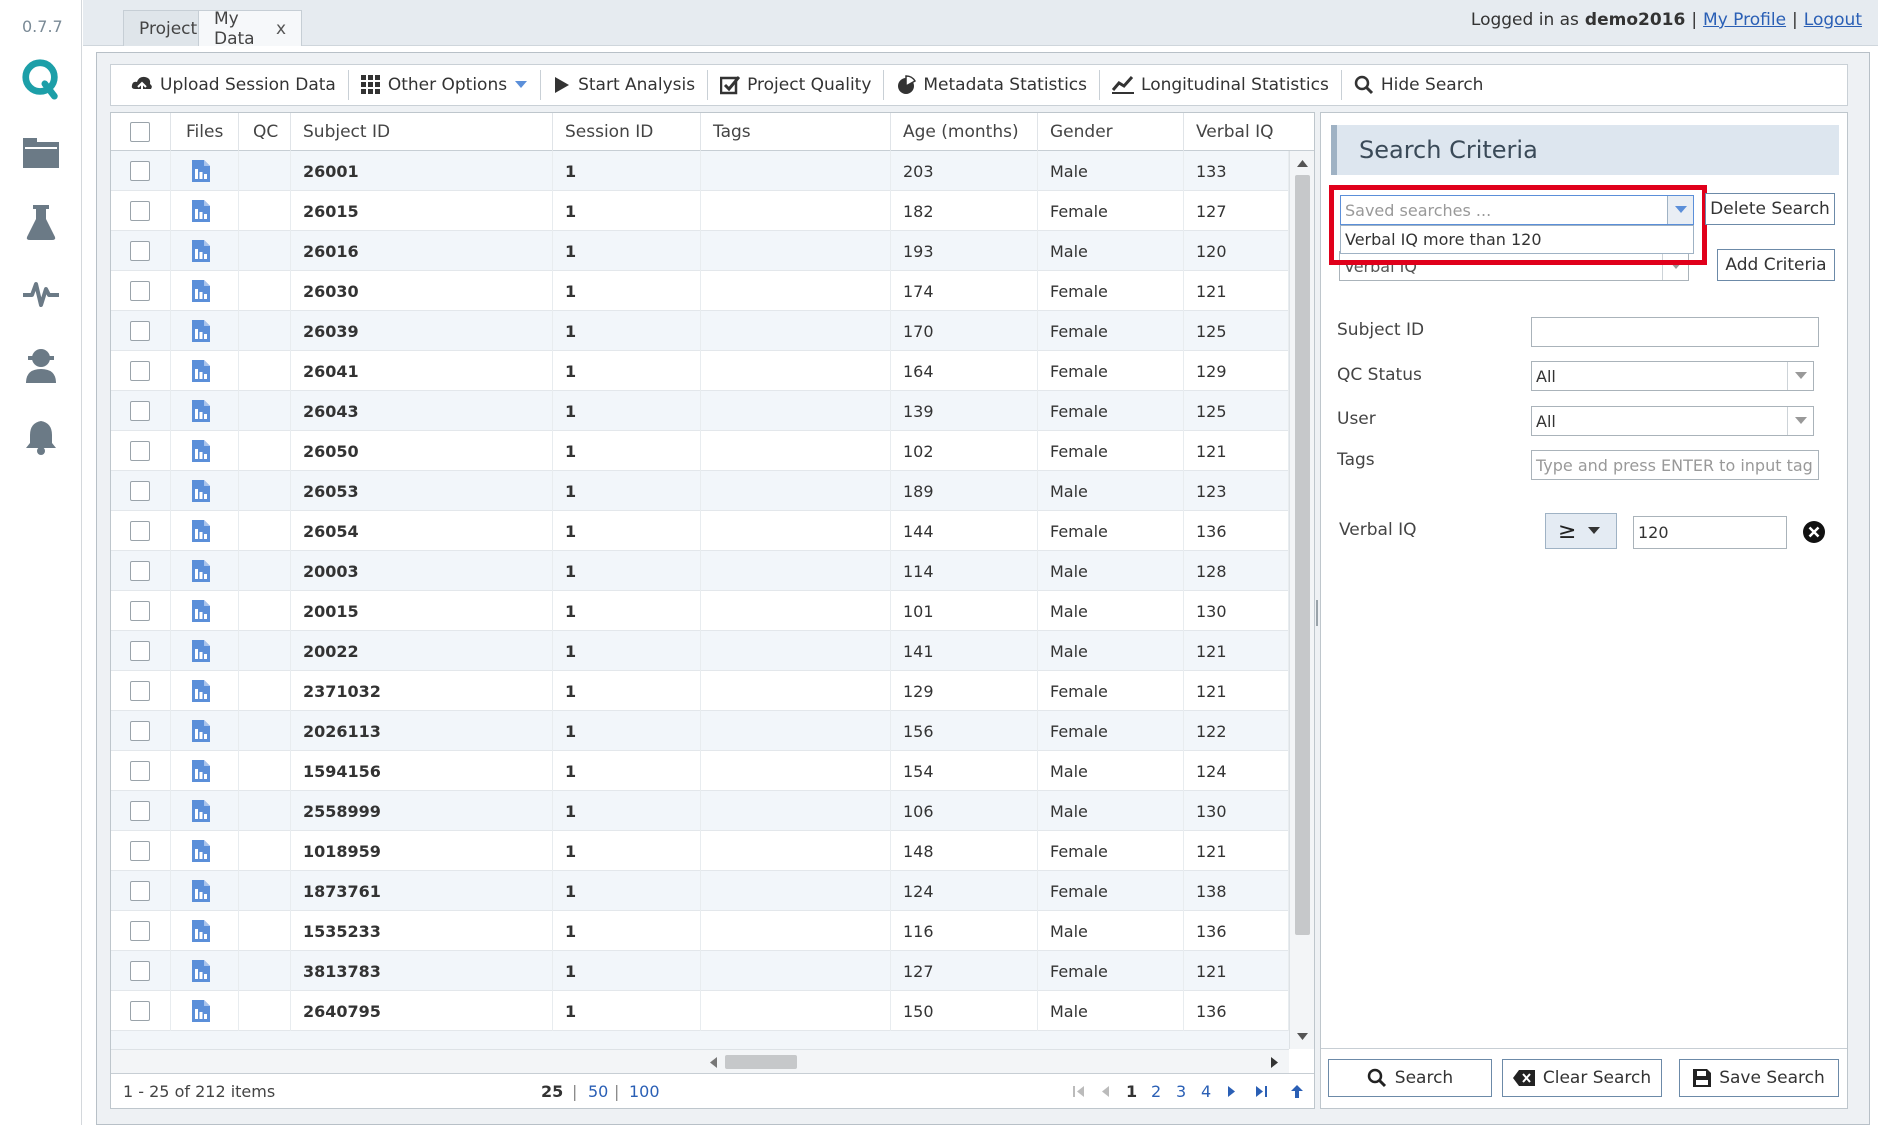 This screenshot has height=1125, width=1878. I want to click on table-row: 1018959 1 148 Female 121, so click(700, 851).